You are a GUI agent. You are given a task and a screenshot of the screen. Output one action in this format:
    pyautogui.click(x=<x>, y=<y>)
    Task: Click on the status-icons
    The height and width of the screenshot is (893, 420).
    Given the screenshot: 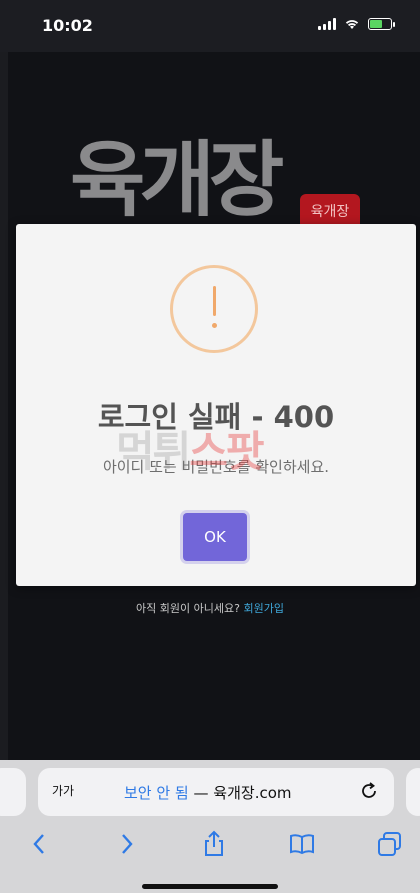 What is the action you would take?
    pyautogui.click(x=356, y=24)
    